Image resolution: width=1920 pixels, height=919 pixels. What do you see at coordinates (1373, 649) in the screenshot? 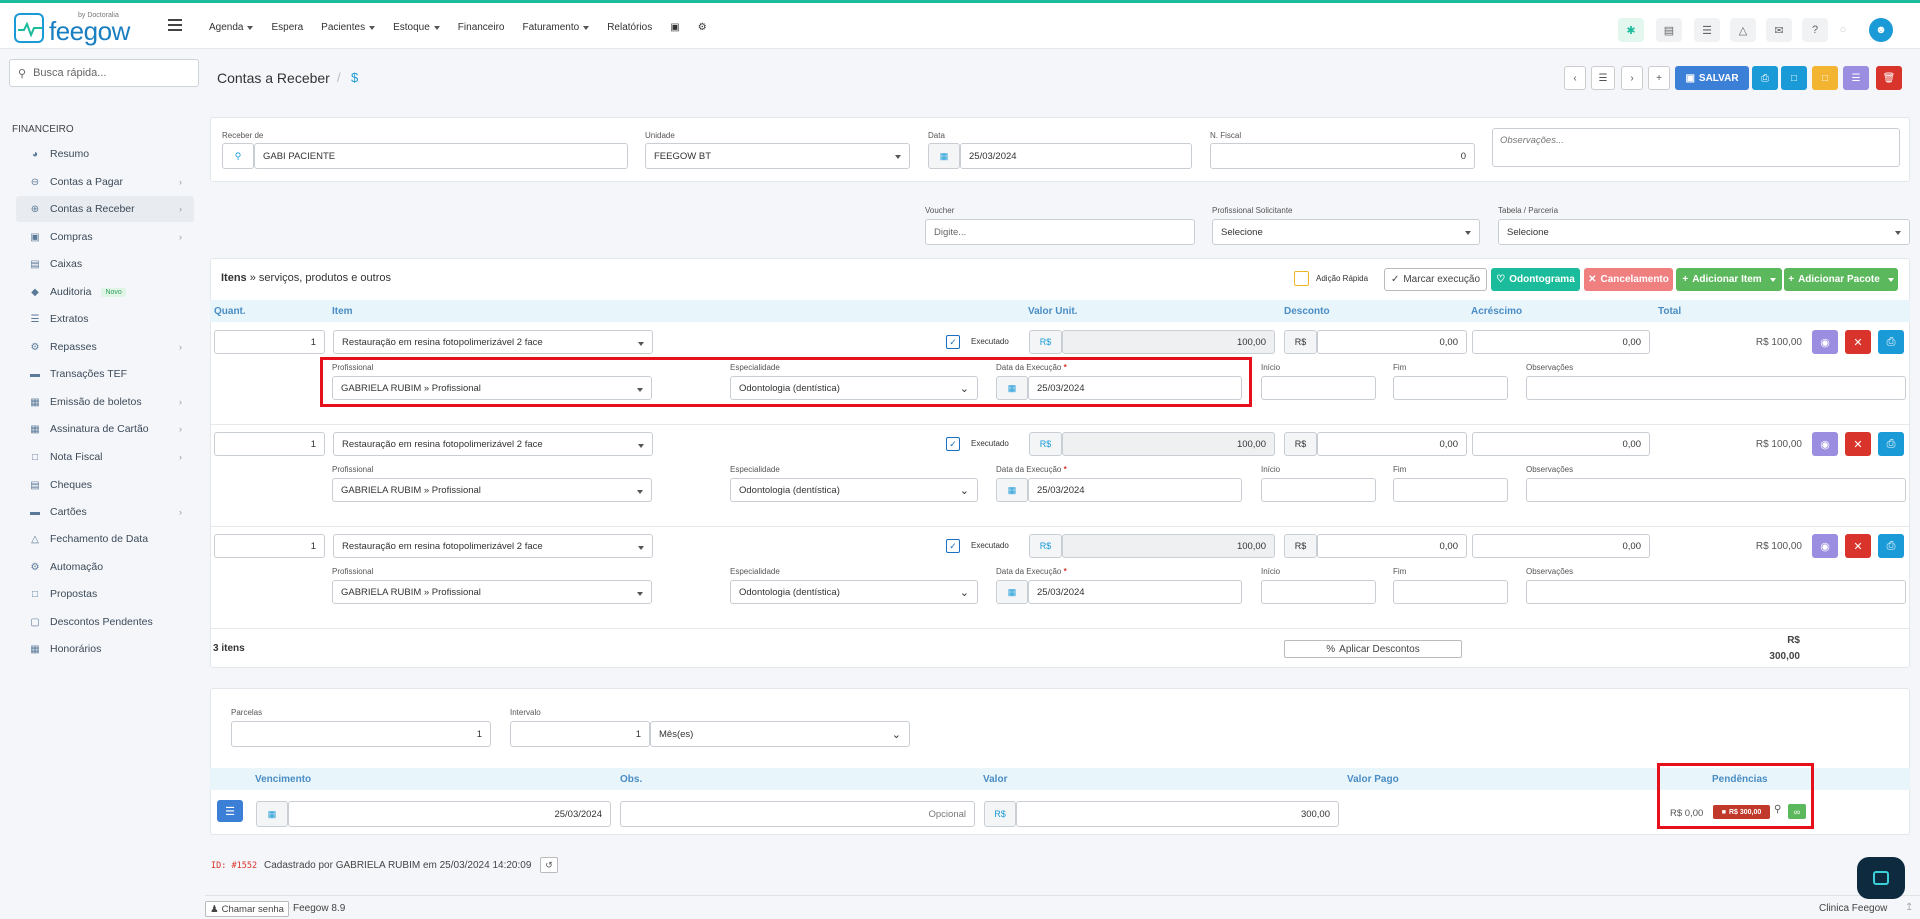
I see `aplicar-descontos-button: % Aplicar Descontos` at bounding box center [1373, 649].